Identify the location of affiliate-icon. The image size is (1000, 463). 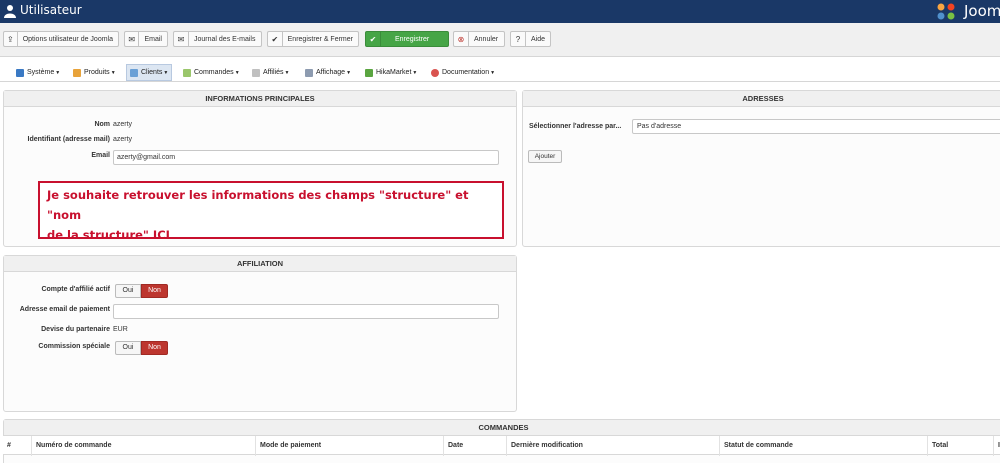
(256, 72).